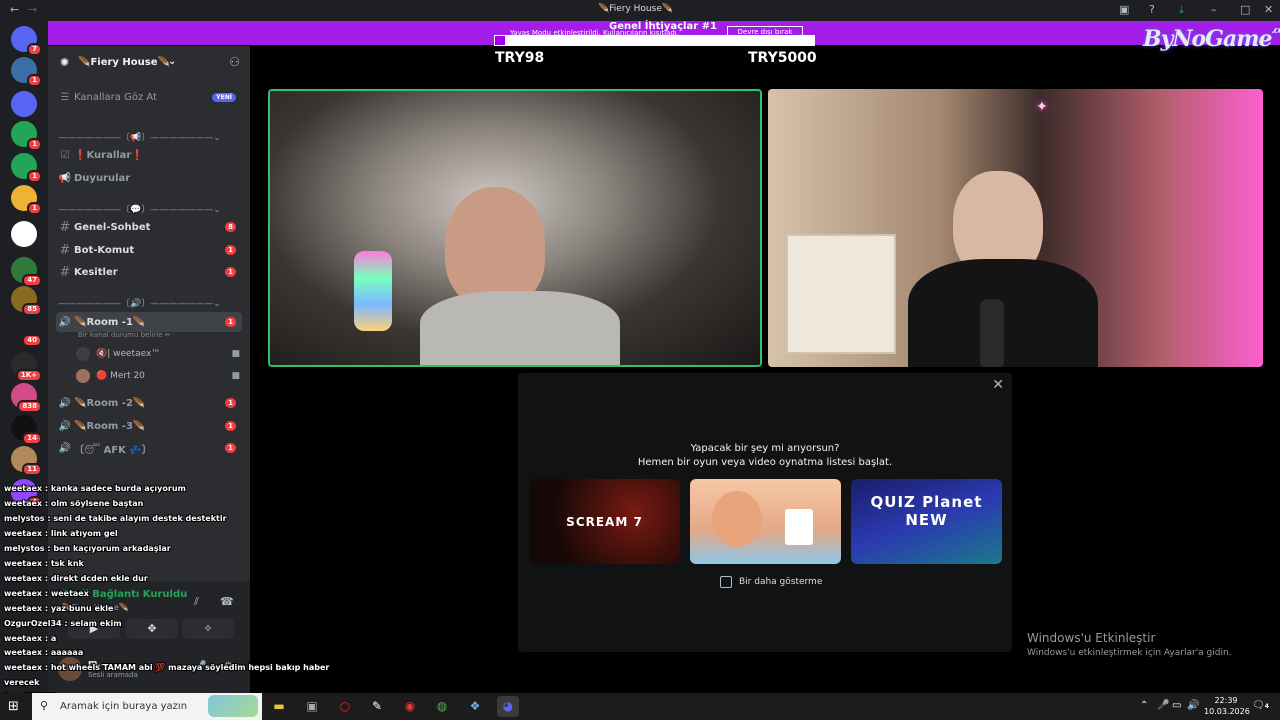  I want to click on server-icon: 14, so click(26, 430).